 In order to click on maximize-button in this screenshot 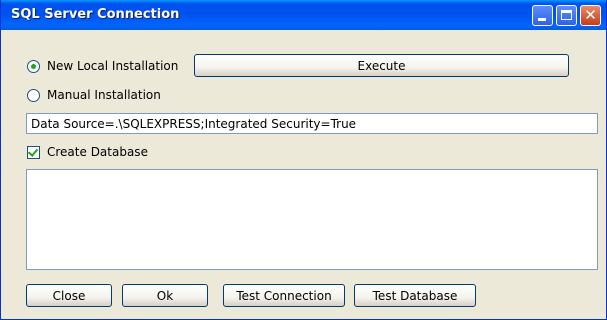, I will do `click(566, 15)`.